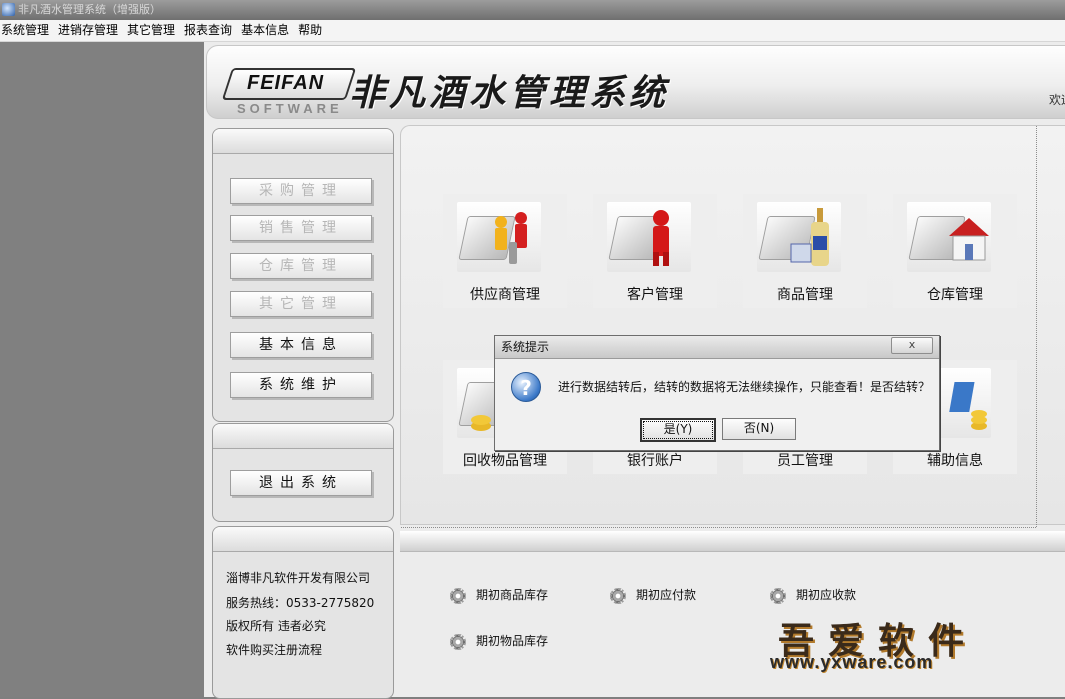 The image size is (1065, 699). I want to click on product-icon, so click(799, 237).